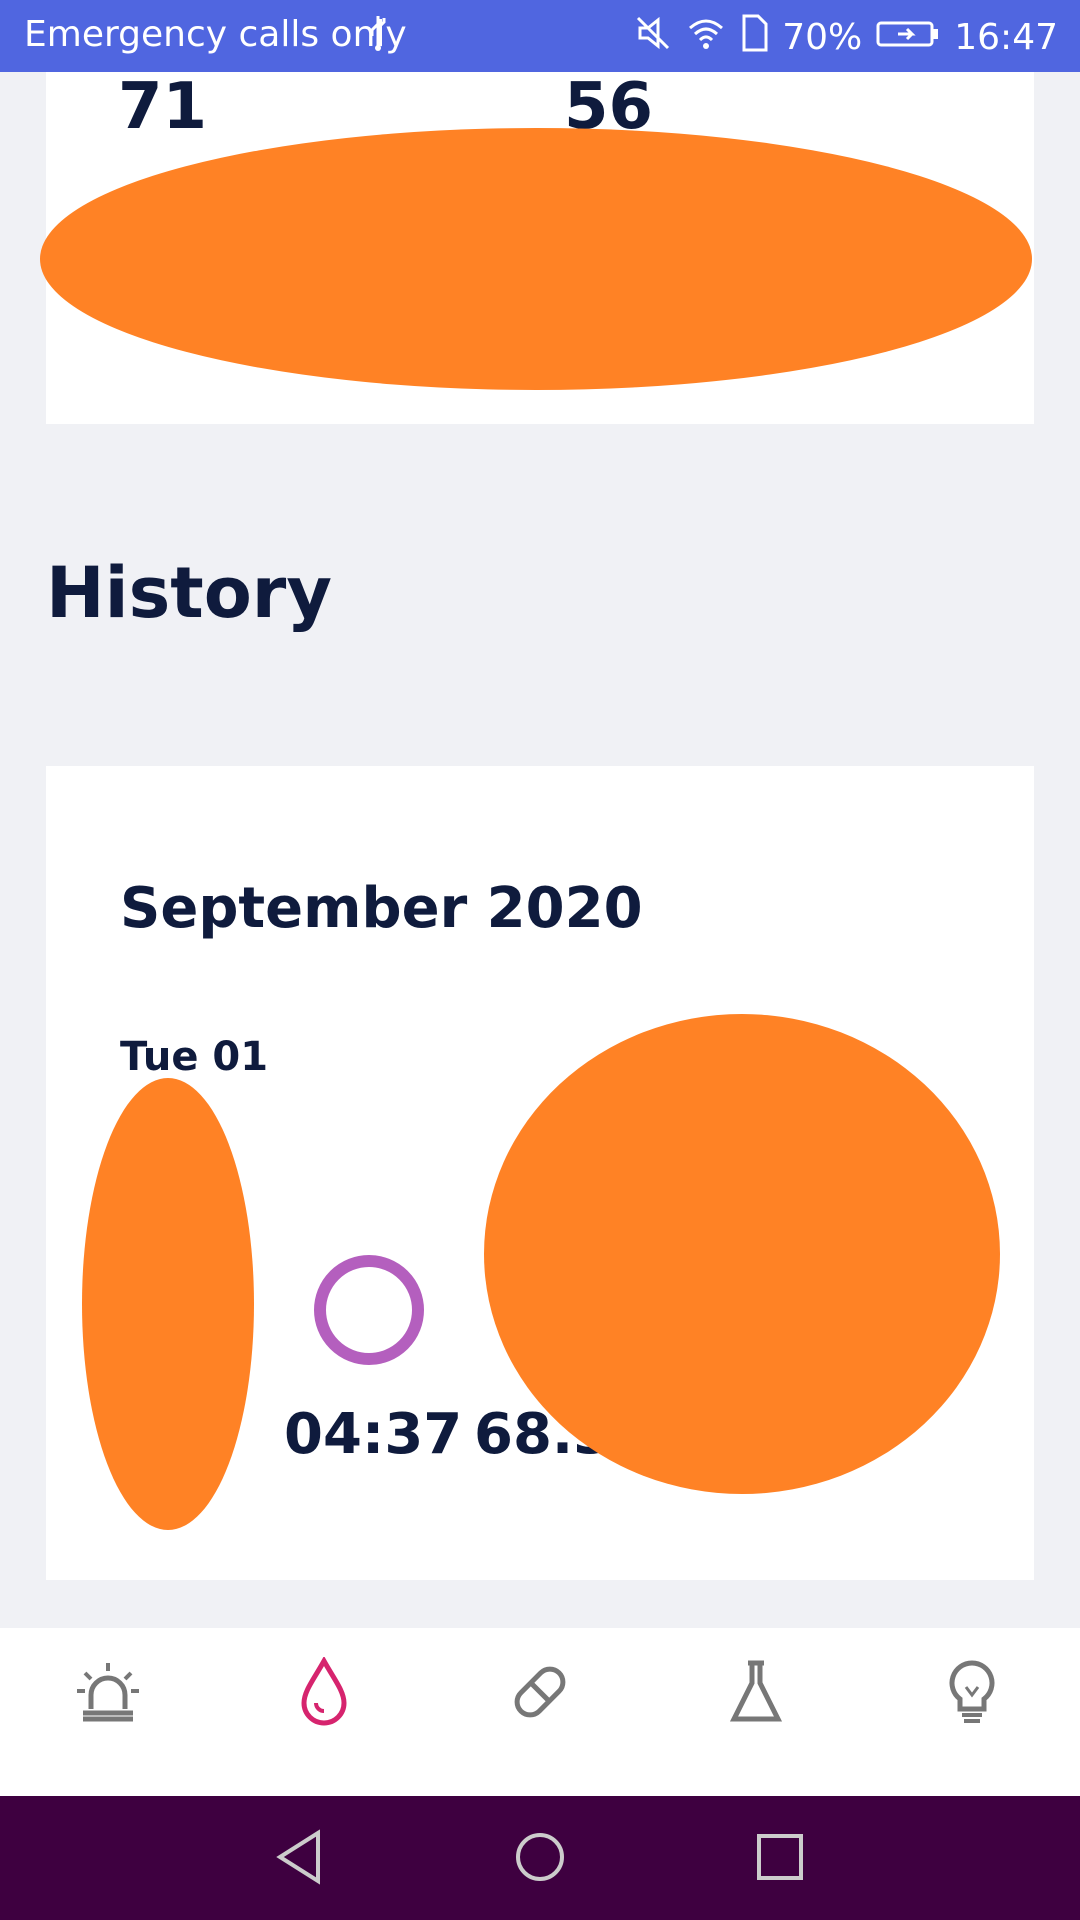  I want to click on tab-blood, so click(324, 1694).